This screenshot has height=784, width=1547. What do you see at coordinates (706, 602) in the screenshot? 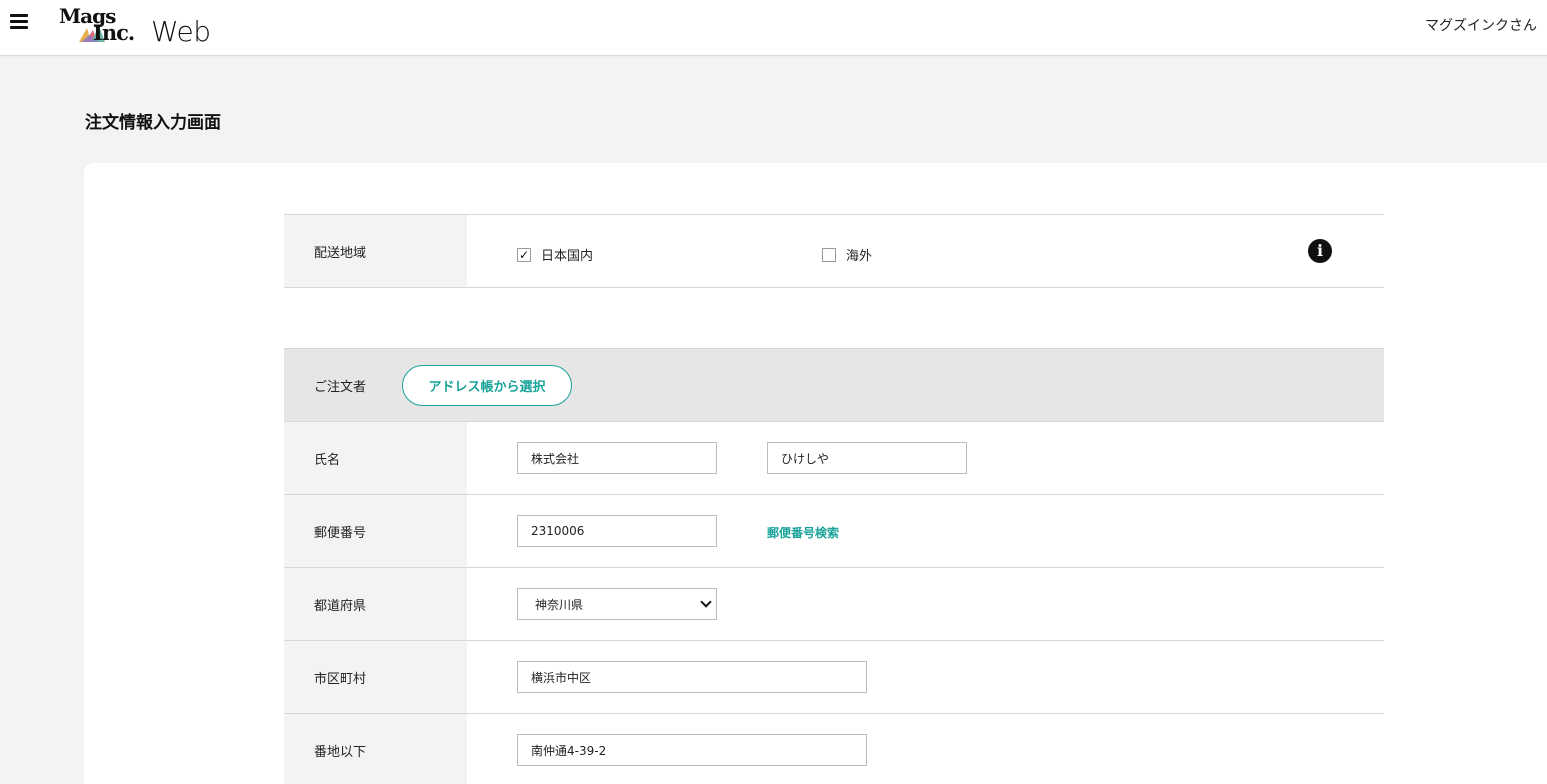
I see `chevron-down-icon` at bounding box center [706, 602].